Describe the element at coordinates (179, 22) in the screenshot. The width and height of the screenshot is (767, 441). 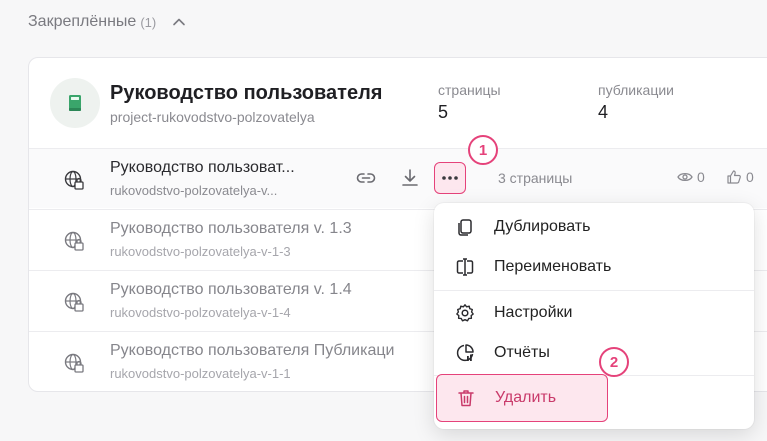
I see `chevron-up-icon` at that location.